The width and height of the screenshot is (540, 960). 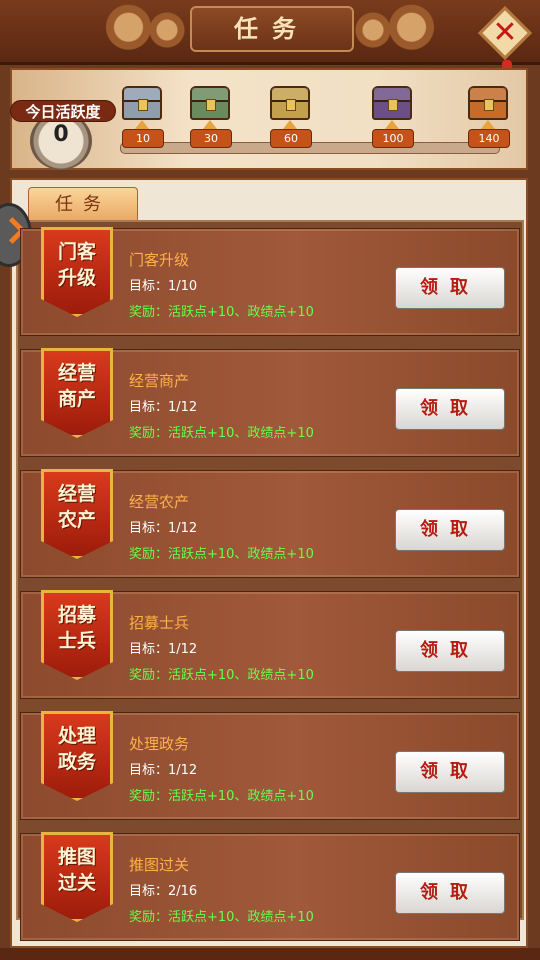 I want to click on task-name: 经营农产, so click(x=159, y=502).